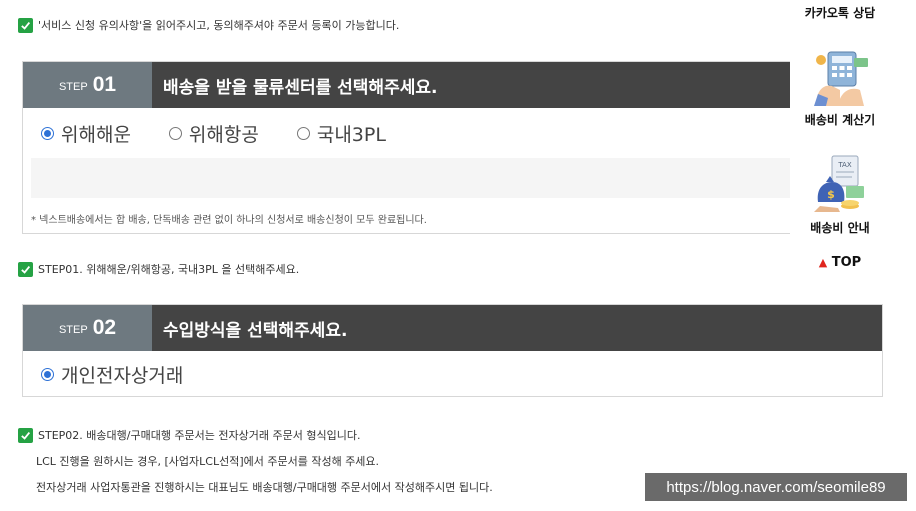  I want to click on top-button: ▲ TOP, so click(840, 262).